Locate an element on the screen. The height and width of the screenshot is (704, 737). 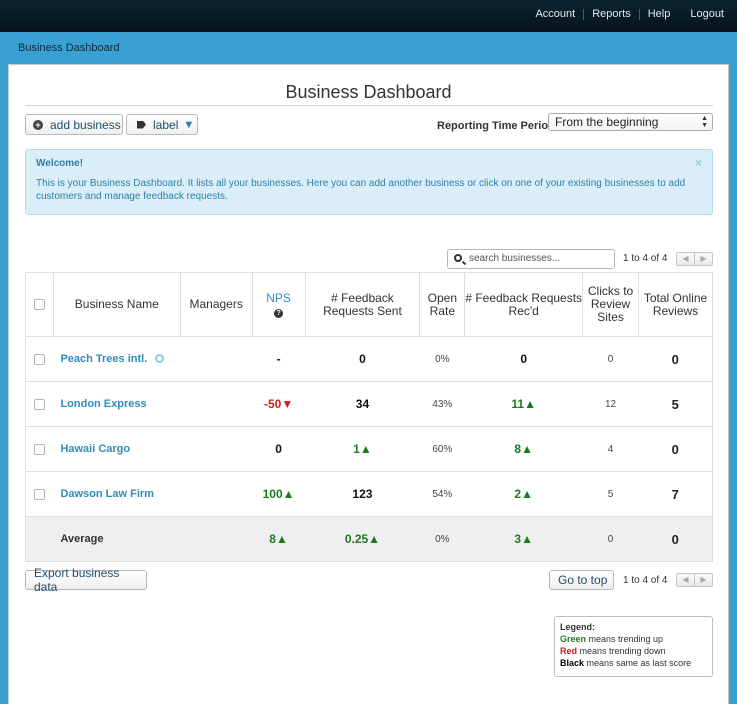
select-all-header is located at coordinates (39, 304).